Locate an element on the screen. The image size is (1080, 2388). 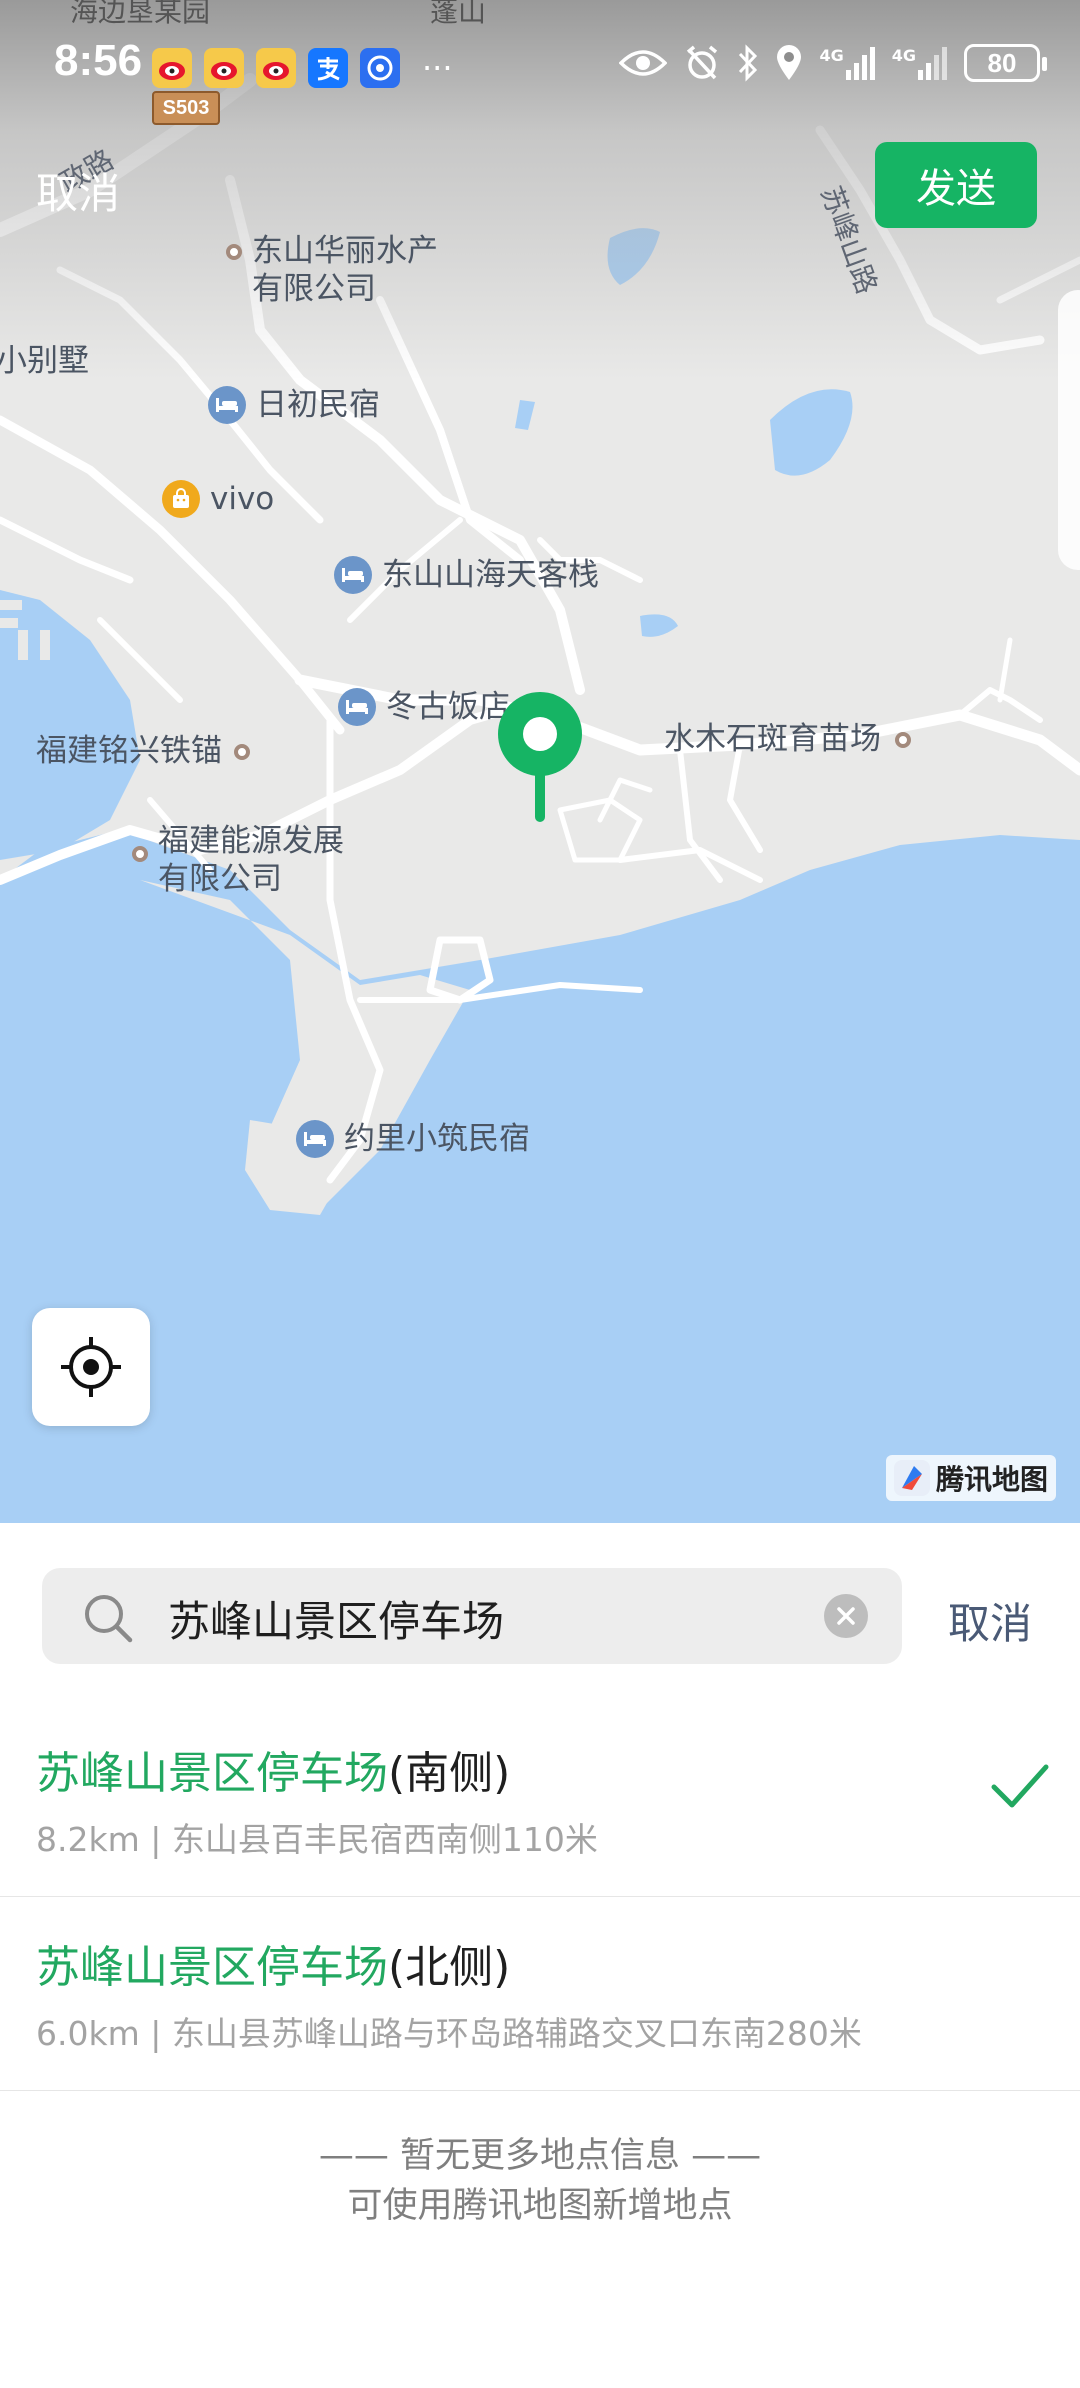
search-input: 苏峰山景区停车场 is located at coordinates (472, 1616).